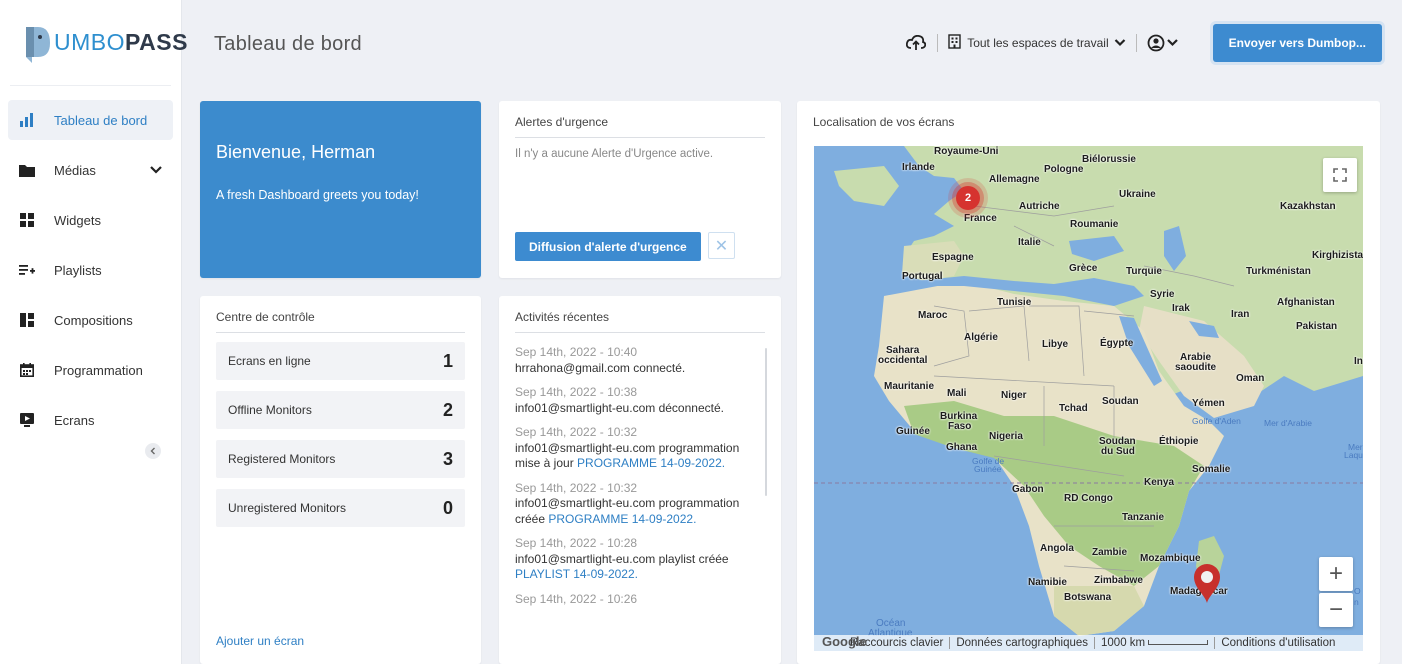  I want to click on sidebar-item-label: Ecrans, so click(74, 420).